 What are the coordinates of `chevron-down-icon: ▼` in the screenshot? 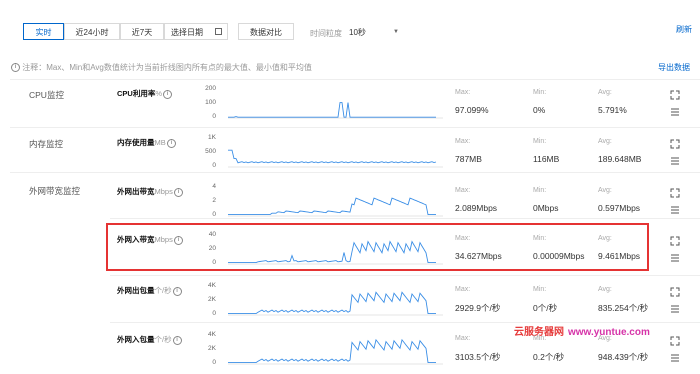 It's located at (396, 32).